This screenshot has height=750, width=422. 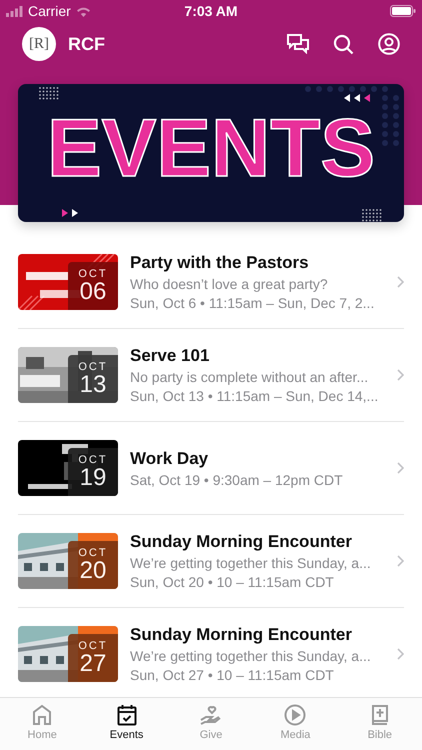 What do you see at coordinates (295, 715) in the screenshot?
I see `play-circle-icon` at bounding box center [295, 715].